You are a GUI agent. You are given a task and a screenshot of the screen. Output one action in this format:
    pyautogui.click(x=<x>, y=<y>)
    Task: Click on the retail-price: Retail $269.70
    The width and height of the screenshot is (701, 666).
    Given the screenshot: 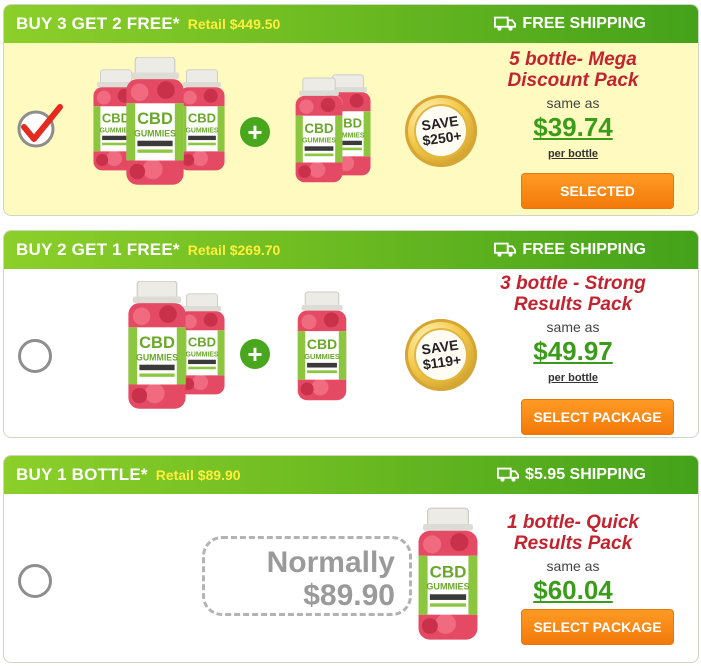 What is the action you would take?
    pyautogui.click(x=234, y=250)
    